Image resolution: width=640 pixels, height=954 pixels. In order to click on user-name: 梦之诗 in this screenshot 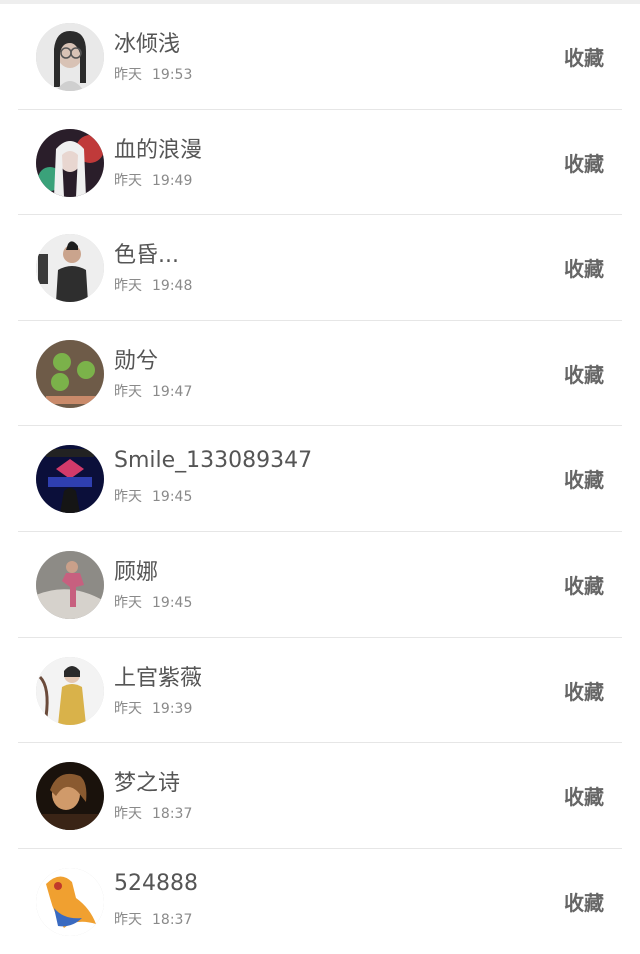, I will do `click(147, 784)`.